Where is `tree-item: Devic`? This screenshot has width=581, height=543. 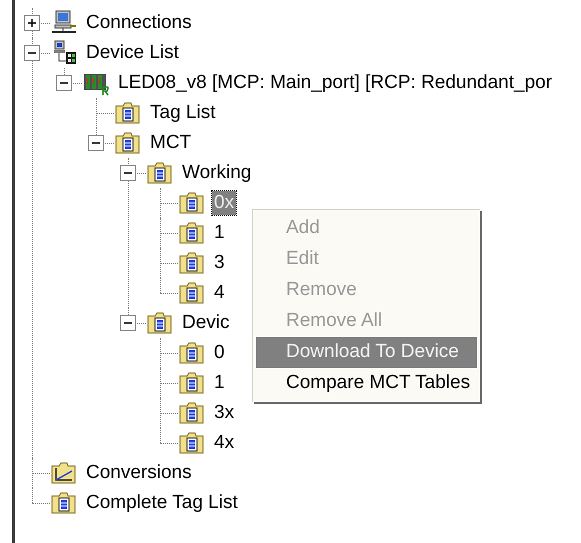 tree-item: Devic is located at coordinates (206, 323).